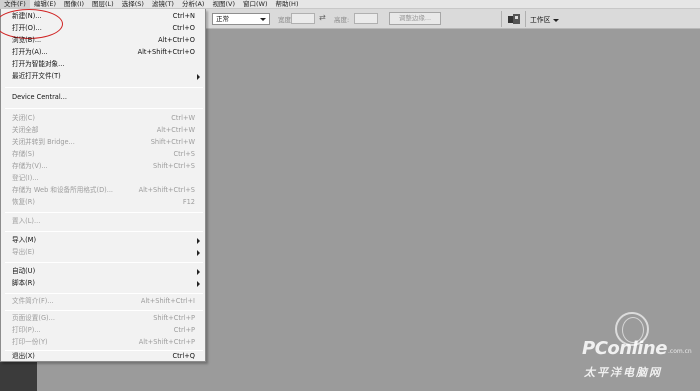 The height and width of the screenshot is (391, 700). What do you see at coordinates (103, 283) in the screenshot?
I see `menu-item-scripts: 脚本(R)` at bounding box center [103, 283].